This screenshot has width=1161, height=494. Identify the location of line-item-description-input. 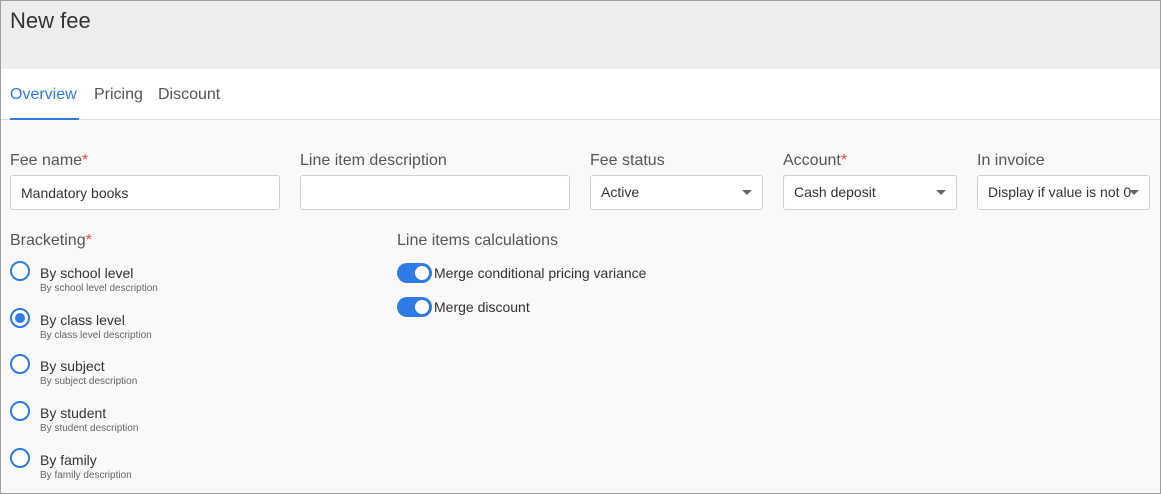
(435, 192).